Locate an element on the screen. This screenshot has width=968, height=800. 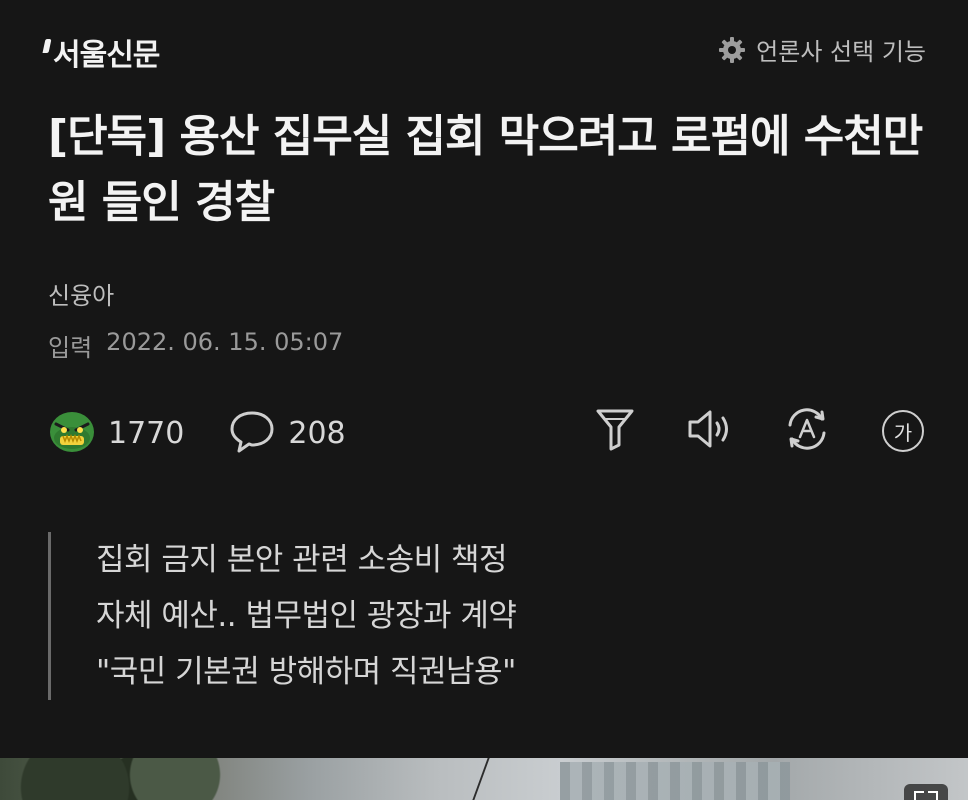
summary-filter-icon is located at coordinates (615, 431).